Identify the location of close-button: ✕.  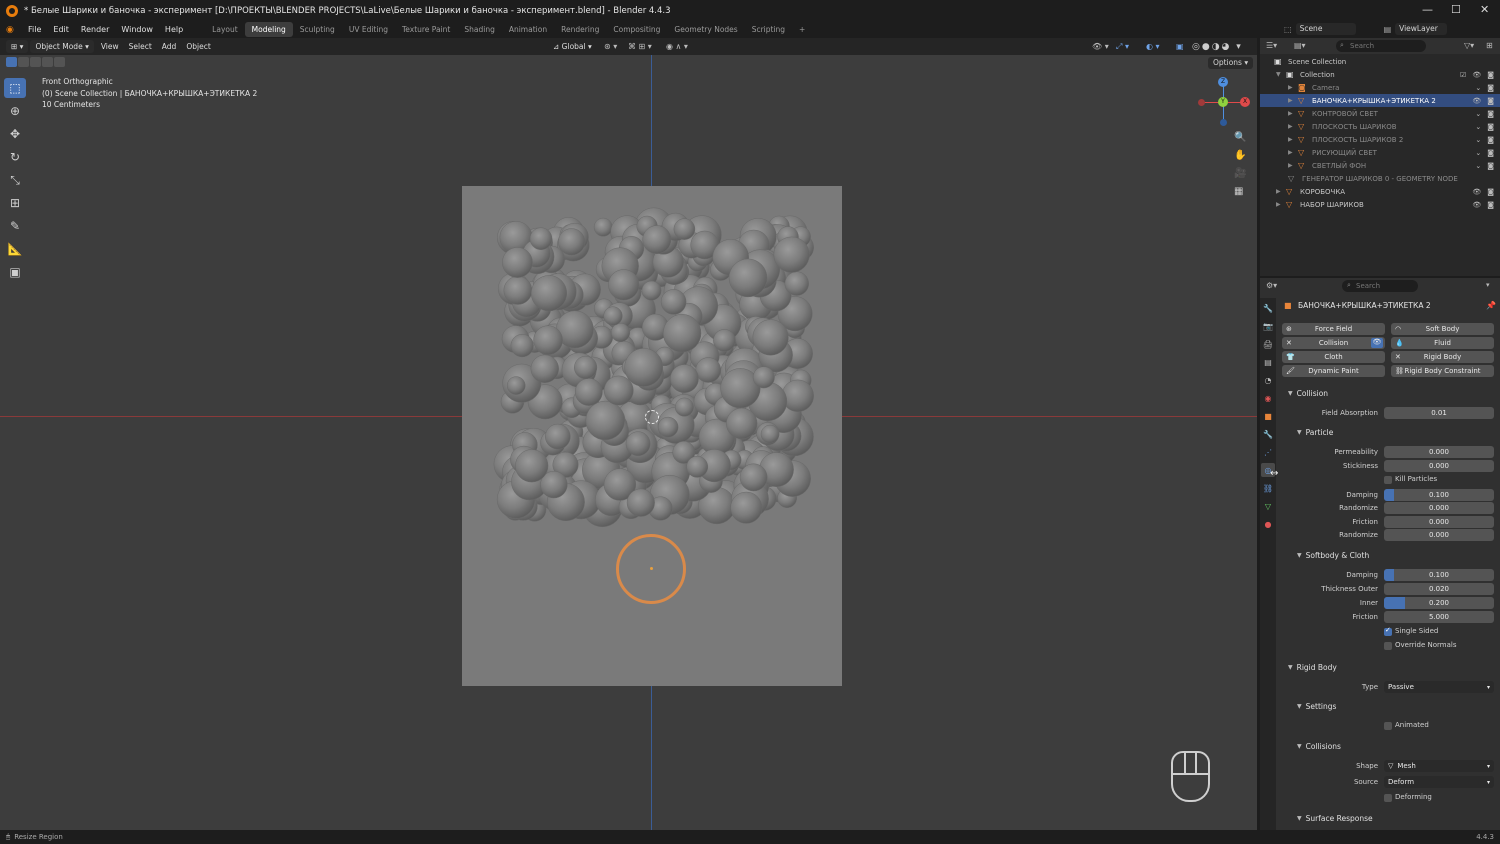
(1484, 9).